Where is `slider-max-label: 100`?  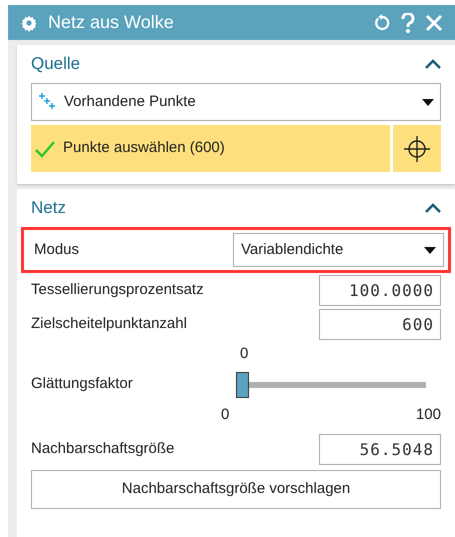
slider-max-label: 100 is located at coordinates (428, 414).